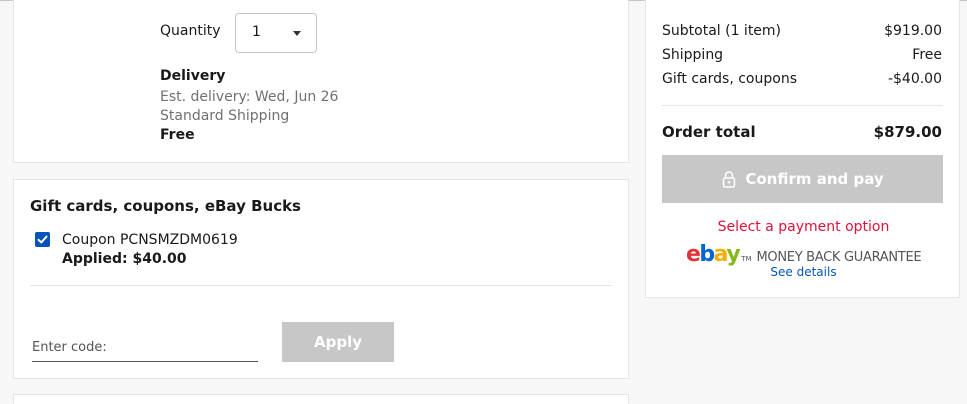 This screenshot has width=967, height=404. I want to click on subtotal-value: $919.00, so click(913, 31).